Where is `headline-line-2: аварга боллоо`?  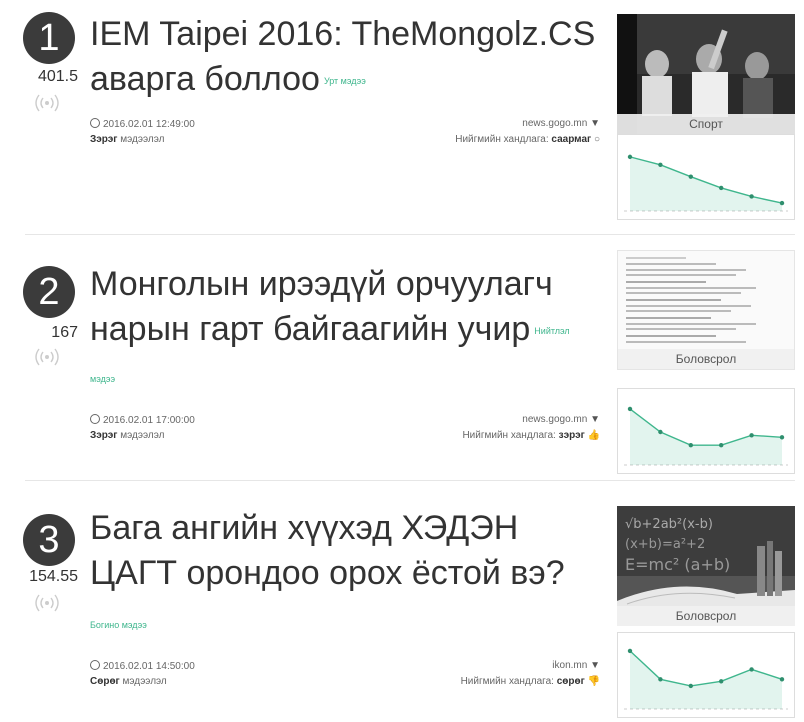 headline-line-2: аварга боллоо is located at coordinates (205, 79).